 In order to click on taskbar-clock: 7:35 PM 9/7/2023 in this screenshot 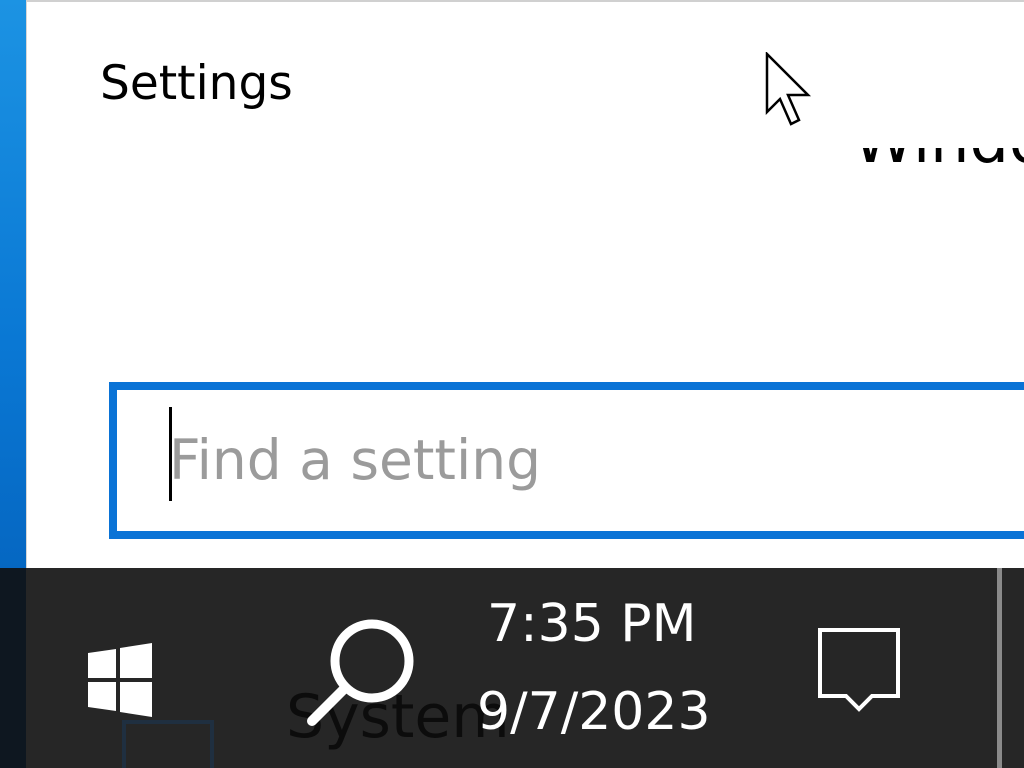, I will do `click(600, 678)`.